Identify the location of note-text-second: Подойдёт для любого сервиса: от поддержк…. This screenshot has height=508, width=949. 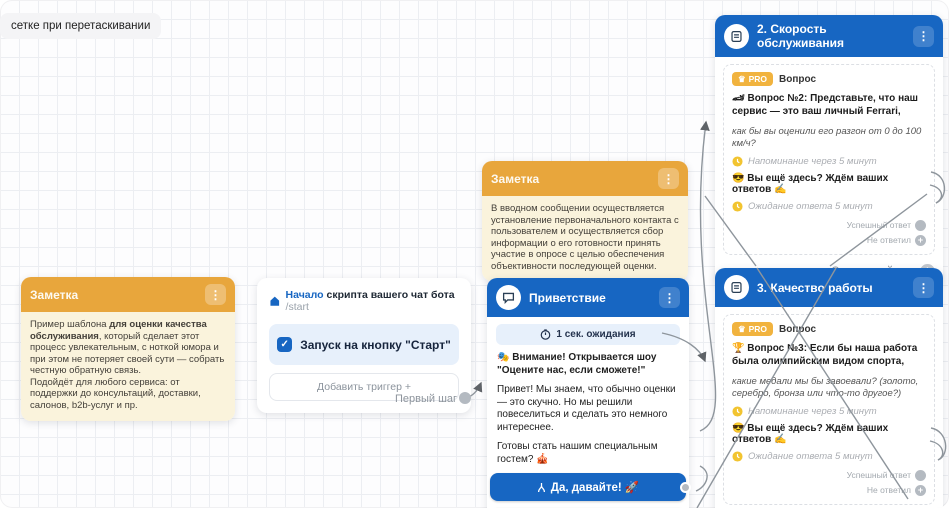
(115, 394).